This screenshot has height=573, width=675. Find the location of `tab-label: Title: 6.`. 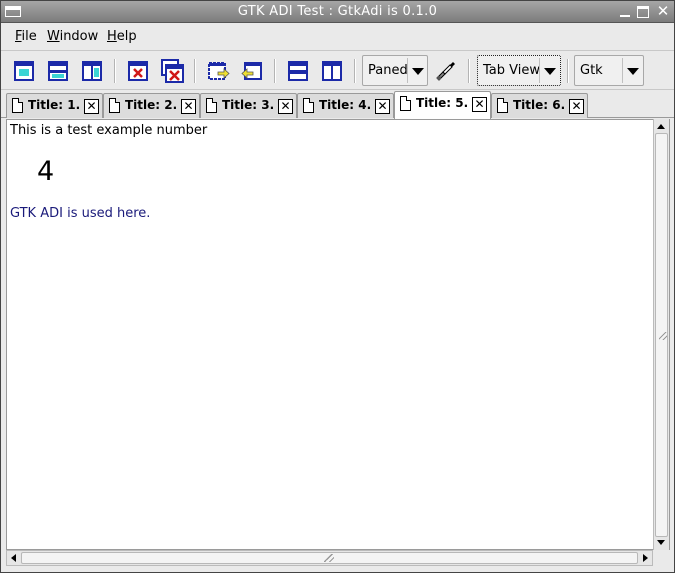

tab-label: Title: 6. is located at coordinates (539, 105).